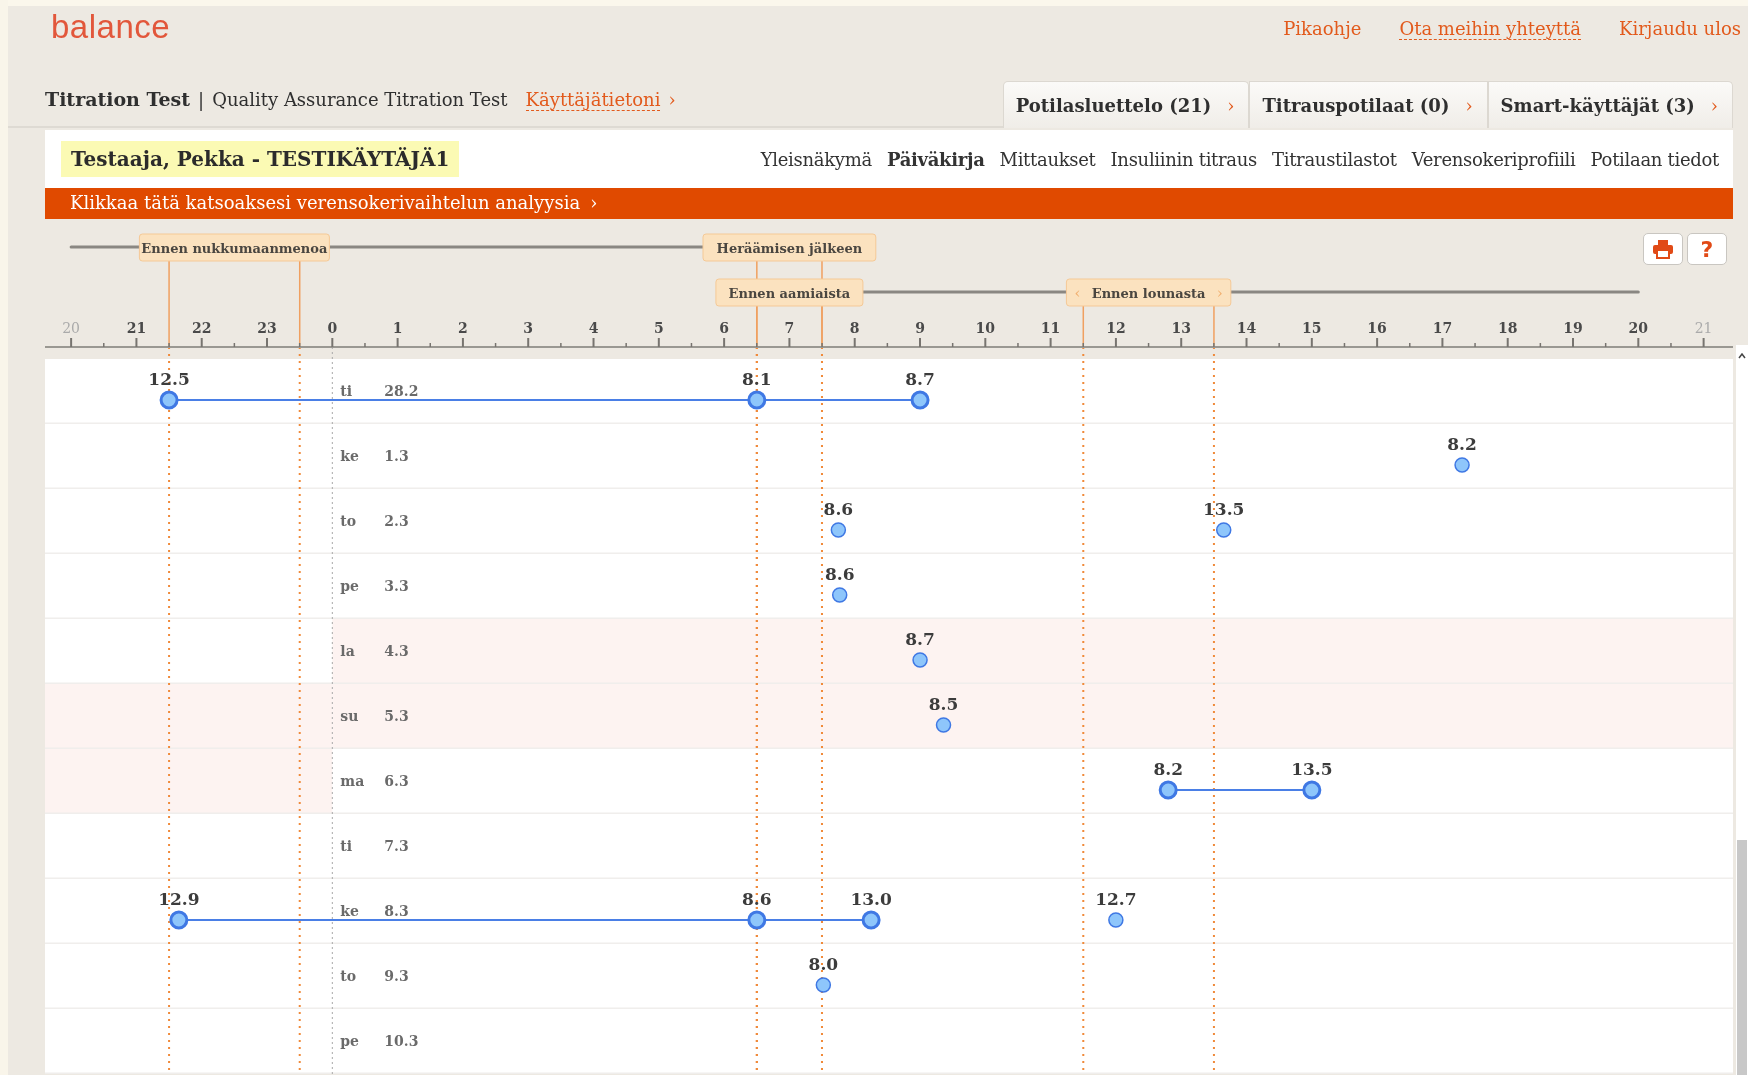 The width and height of the screenshot is (1748, 1075). Describe the element at coordinates (396, 521) in the screenshot. I see `date-label: 2.3` at that location.